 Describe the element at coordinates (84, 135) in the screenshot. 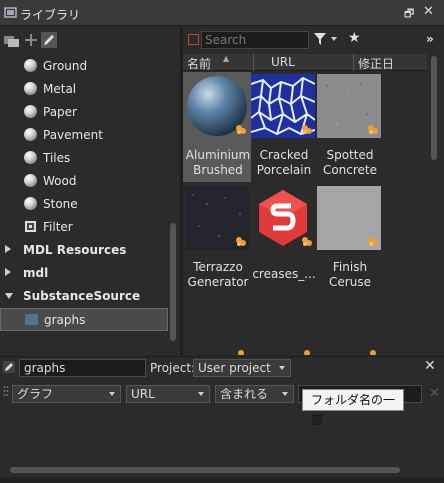

I see `tree-item-pavement: Pavement` at that location.